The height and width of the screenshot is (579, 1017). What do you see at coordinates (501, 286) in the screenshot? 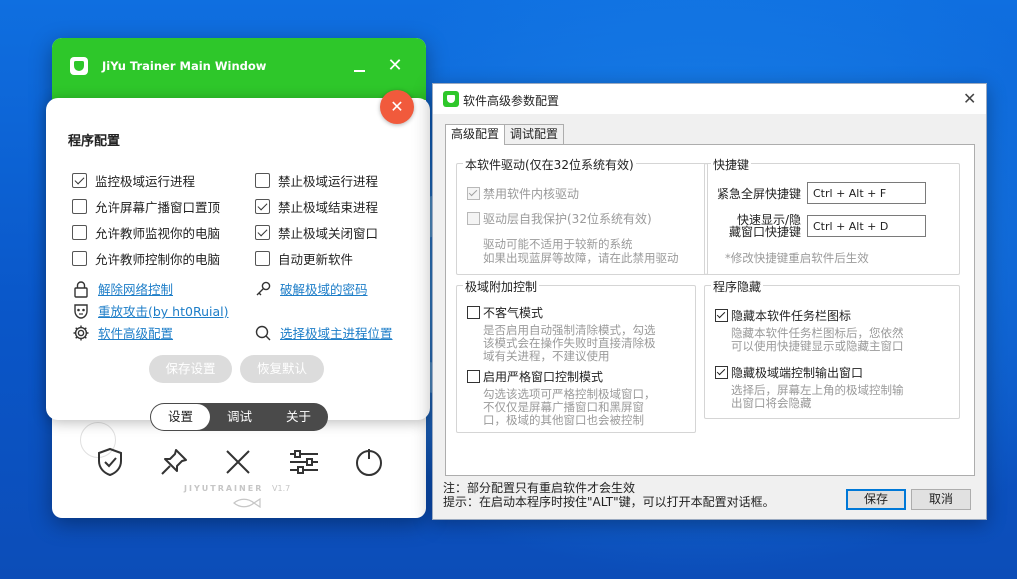
I see `extra-control-group-title: 极域附加控制` at bounding box center [501, 286].